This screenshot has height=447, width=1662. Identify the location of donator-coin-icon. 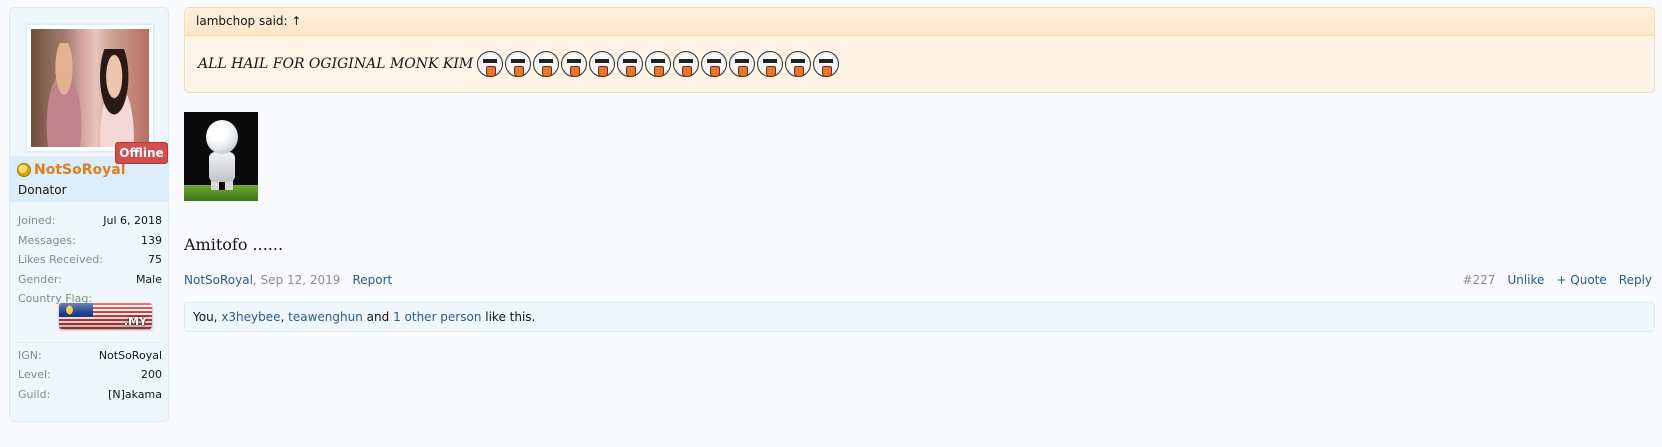
(24, 170).